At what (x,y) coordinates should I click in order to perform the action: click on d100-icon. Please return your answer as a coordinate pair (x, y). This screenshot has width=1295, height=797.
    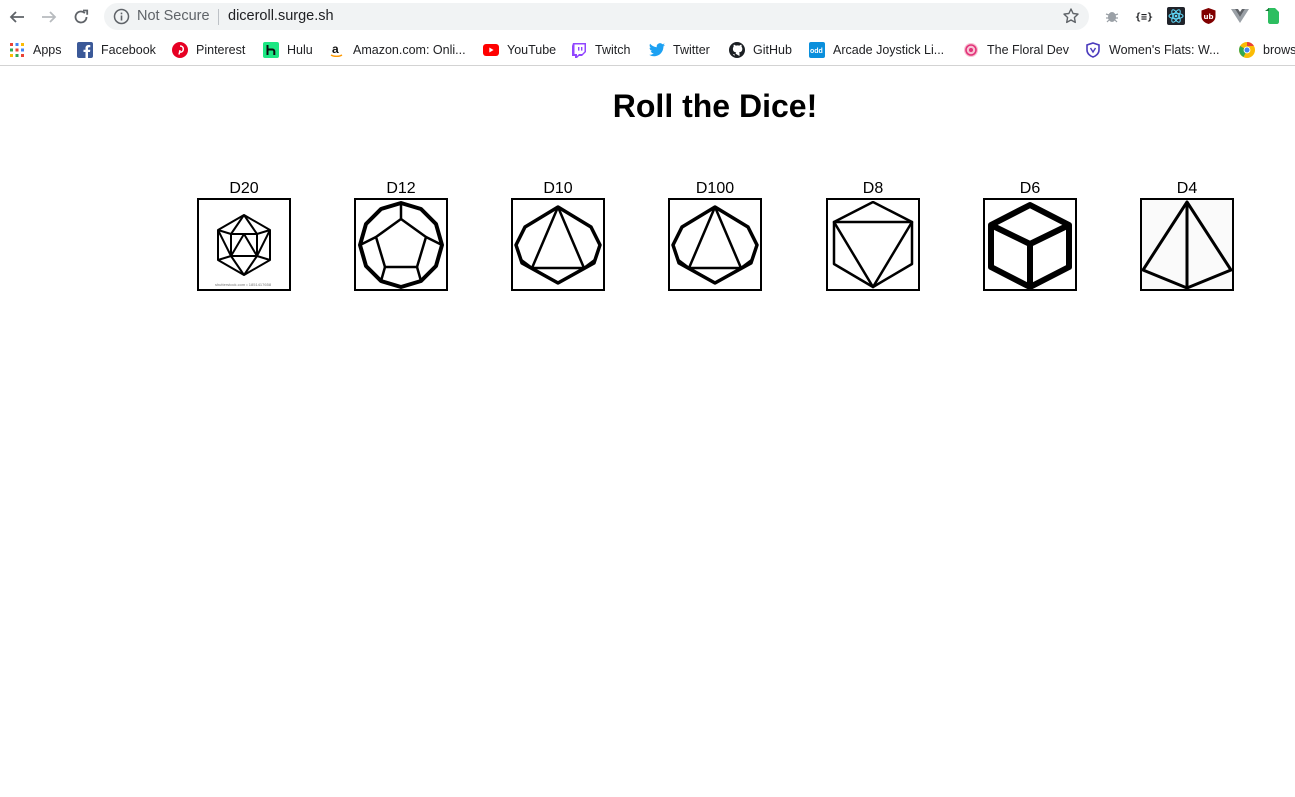
    Looking at the image, I should click on (715, 244).